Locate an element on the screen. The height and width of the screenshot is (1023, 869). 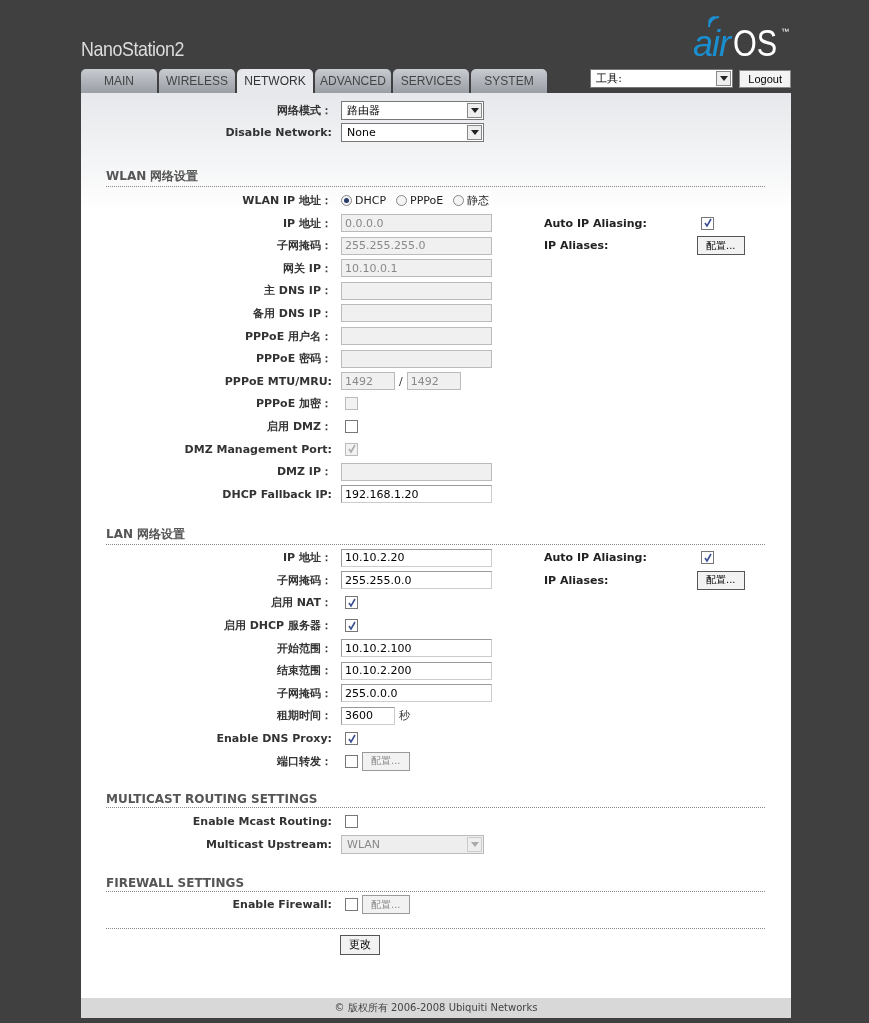
field-label: DHCP Fallback IP: is located at coordinates (277, 494).